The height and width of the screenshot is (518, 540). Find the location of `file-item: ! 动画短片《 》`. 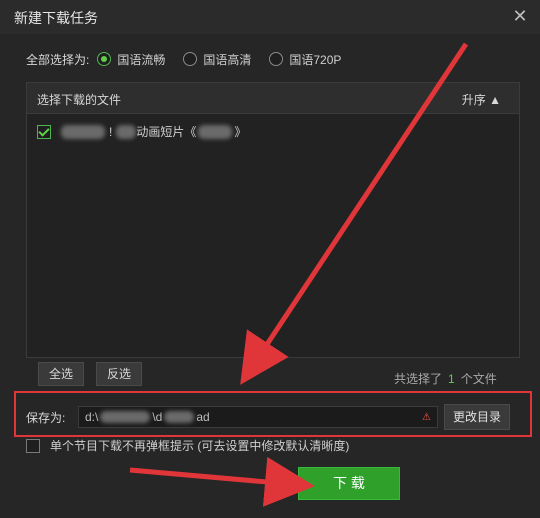

file-item: ! 动画短片《 》 is located at coordinates (141, 131).